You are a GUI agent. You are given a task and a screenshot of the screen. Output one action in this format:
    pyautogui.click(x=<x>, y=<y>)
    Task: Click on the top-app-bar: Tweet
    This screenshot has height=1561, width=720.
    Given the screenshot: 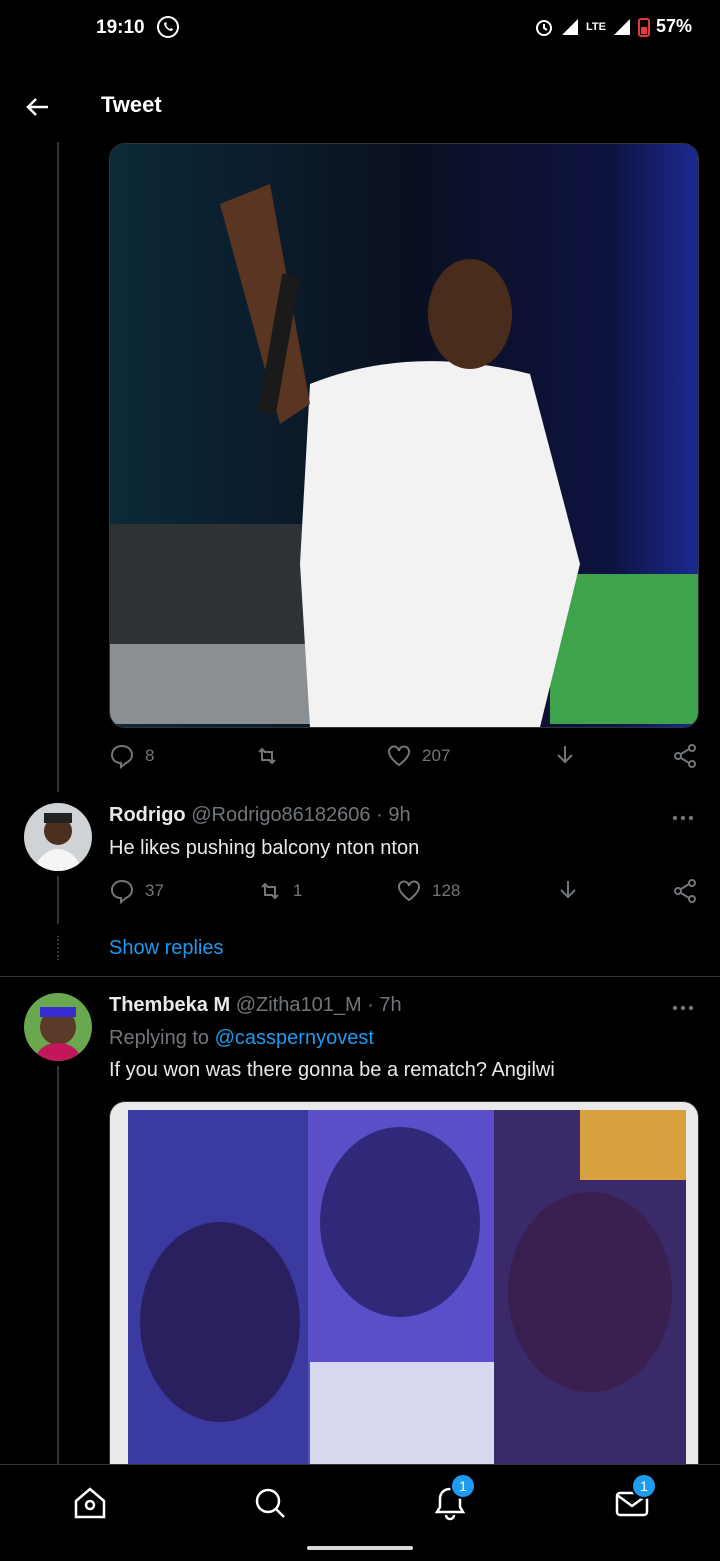 What is the action you would take?
    pyautogui.click(x=360, y=106)
    